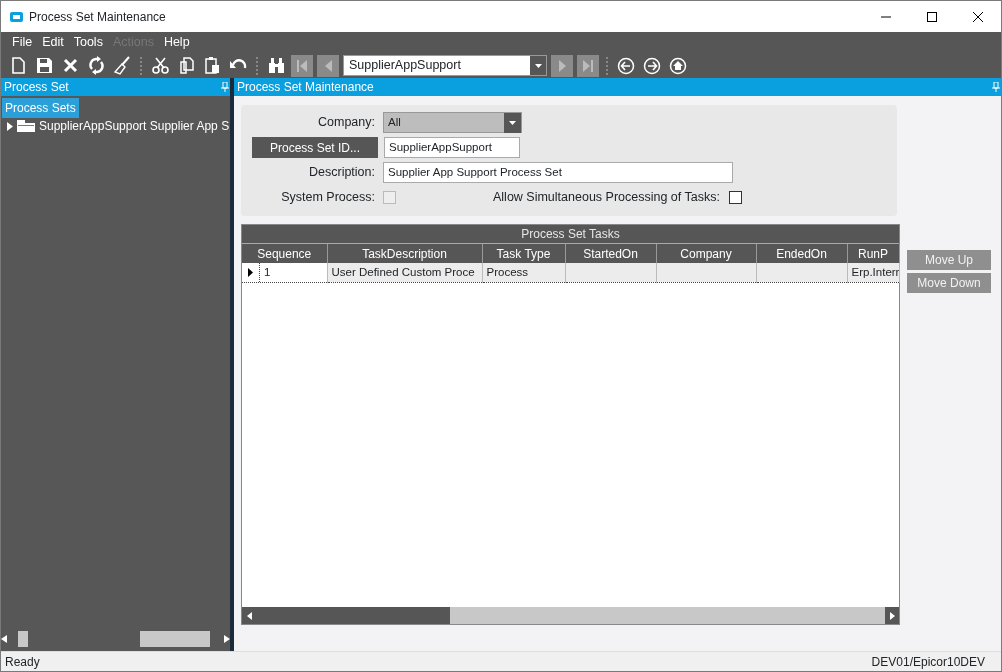  Describe the element at coordinates (53, 42) in the screenshot. I see `menu-item: Edit` at that location.